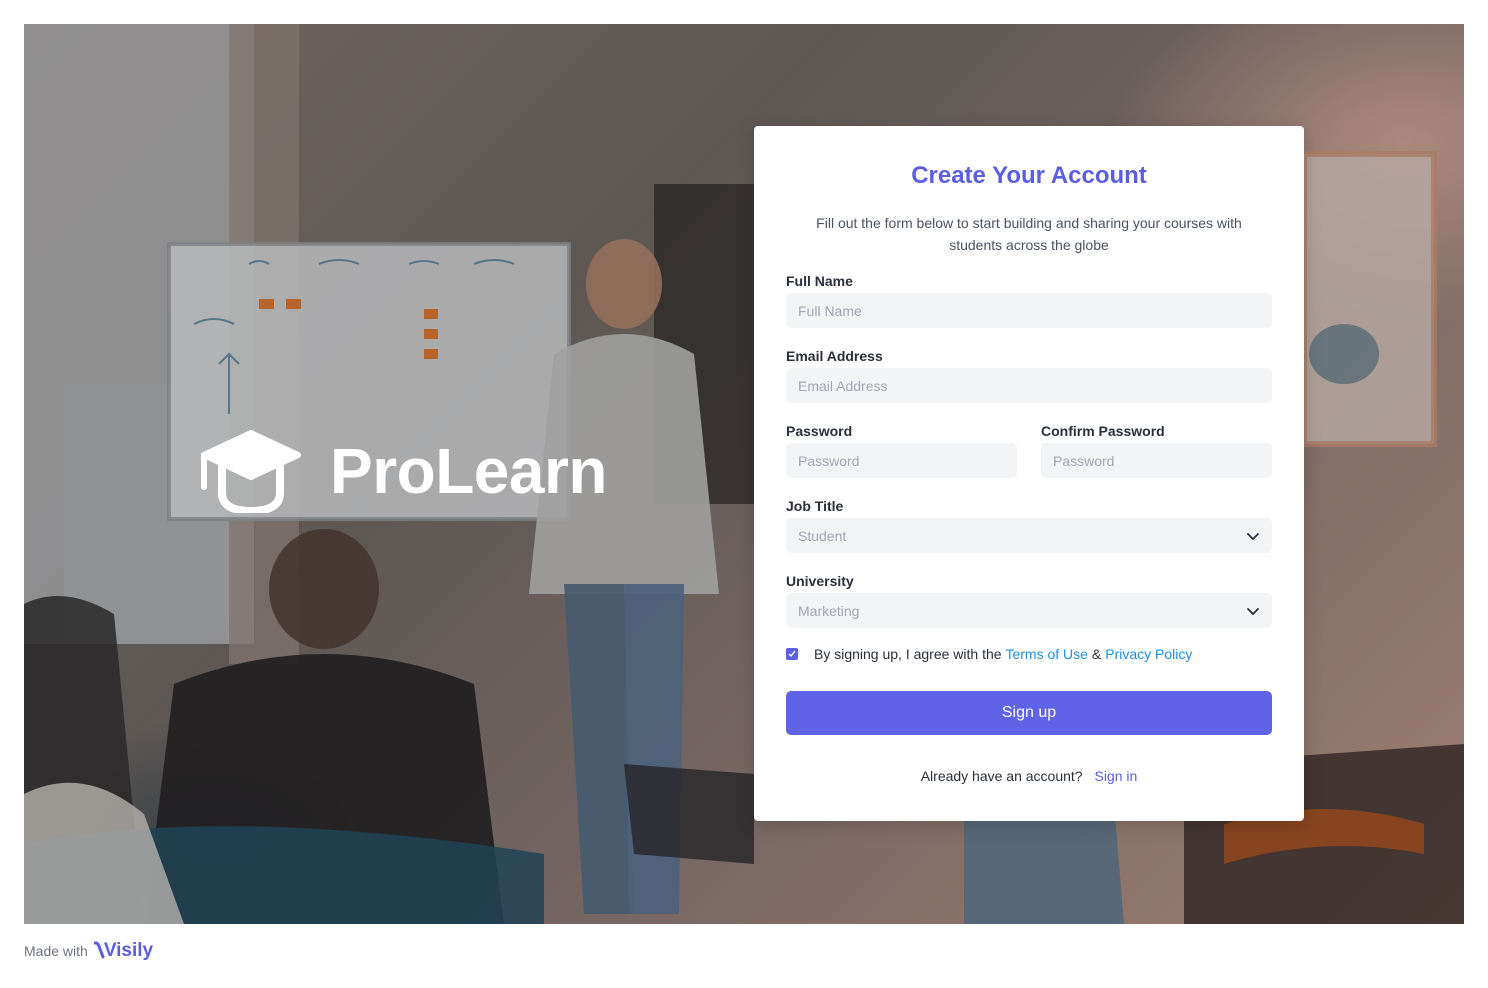 The height and width of the screenshot is (988, 1488). What do you see at coordinates (1103, 431) in the screenshot?
I see `confirm-password-label: Confirm Password` at bounding box center [1103, 431].